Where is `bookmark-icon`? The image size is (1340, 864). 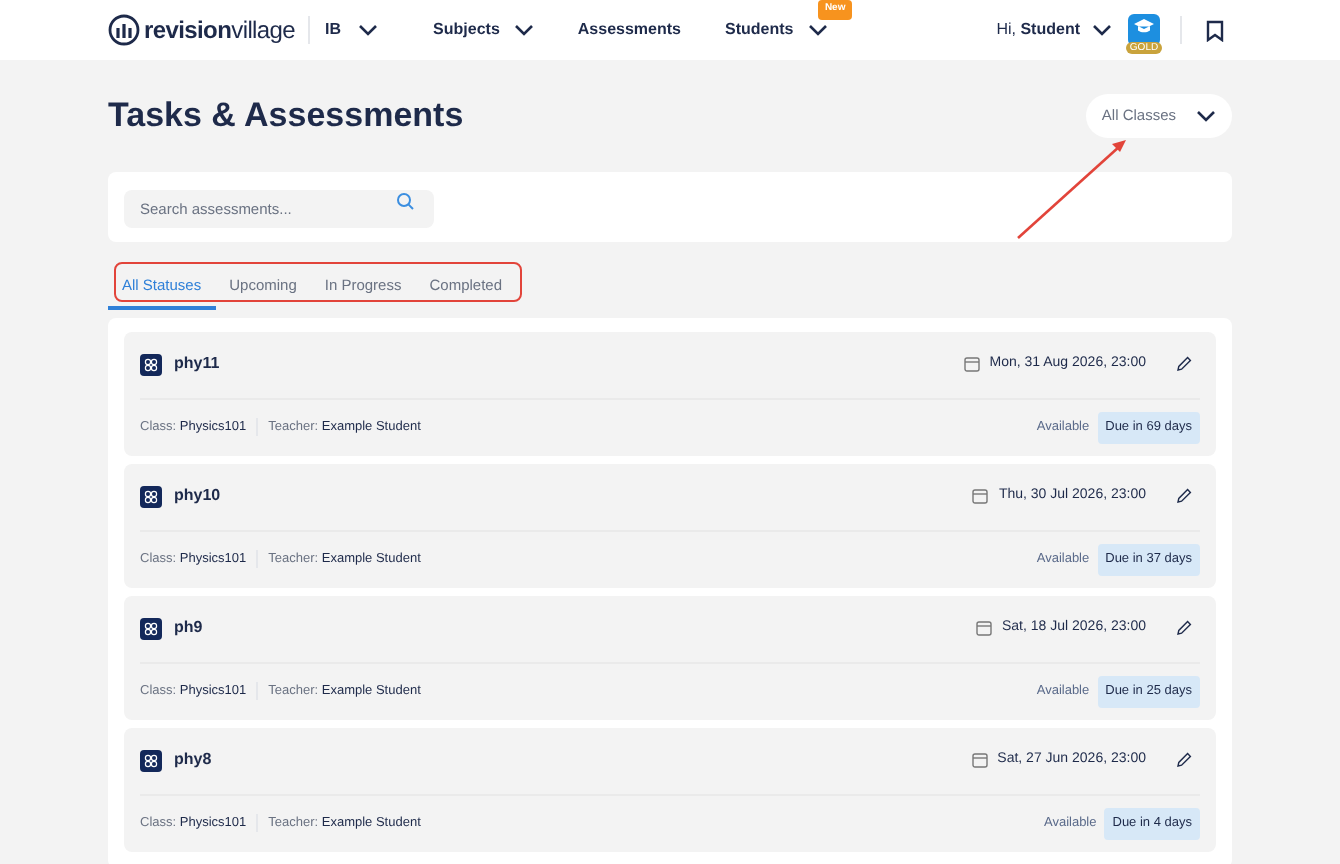 bookmark-icon is located at coordinates (1215, 30).